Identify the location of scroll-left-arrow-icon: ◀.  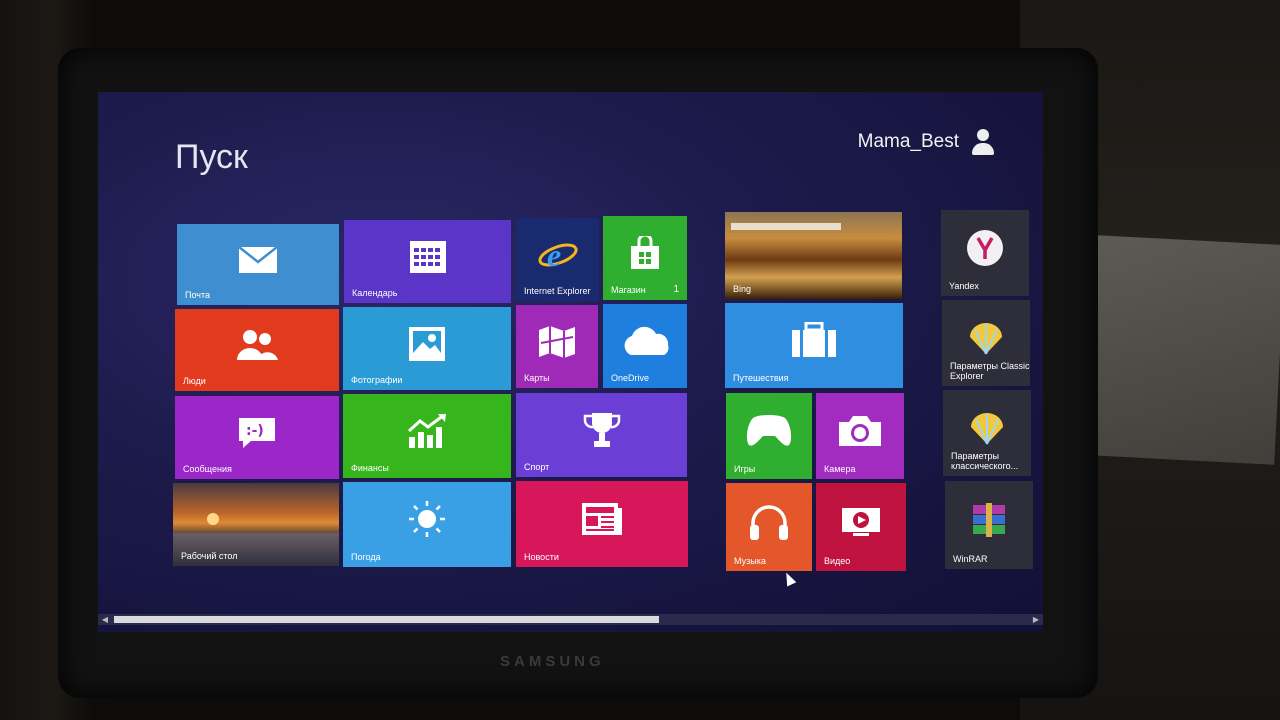
(105, 619).